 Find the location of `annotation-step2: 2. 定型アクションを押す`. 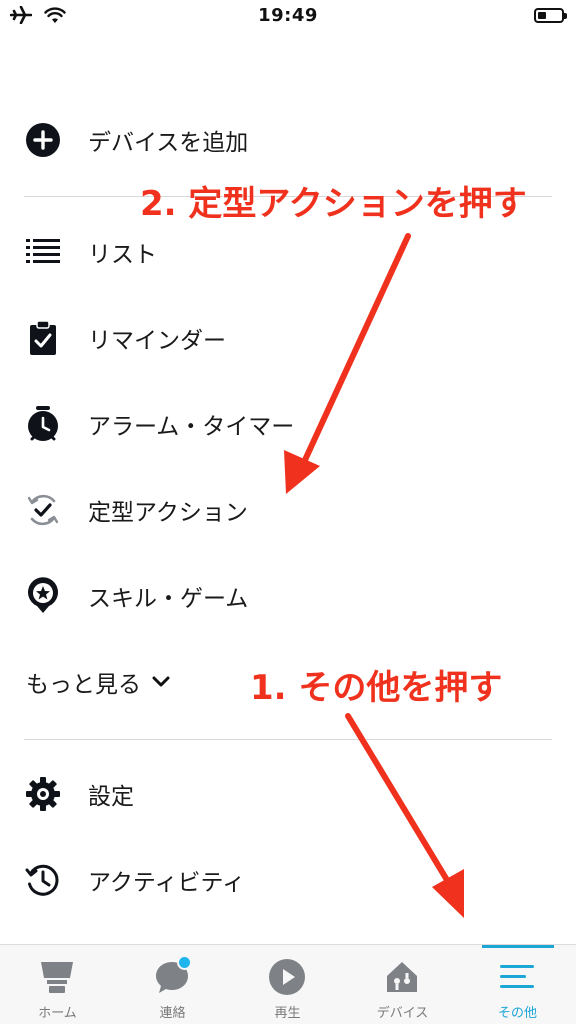

annotation-step2: 2. 定型アクションを押す is located at coordinates (333, 204).